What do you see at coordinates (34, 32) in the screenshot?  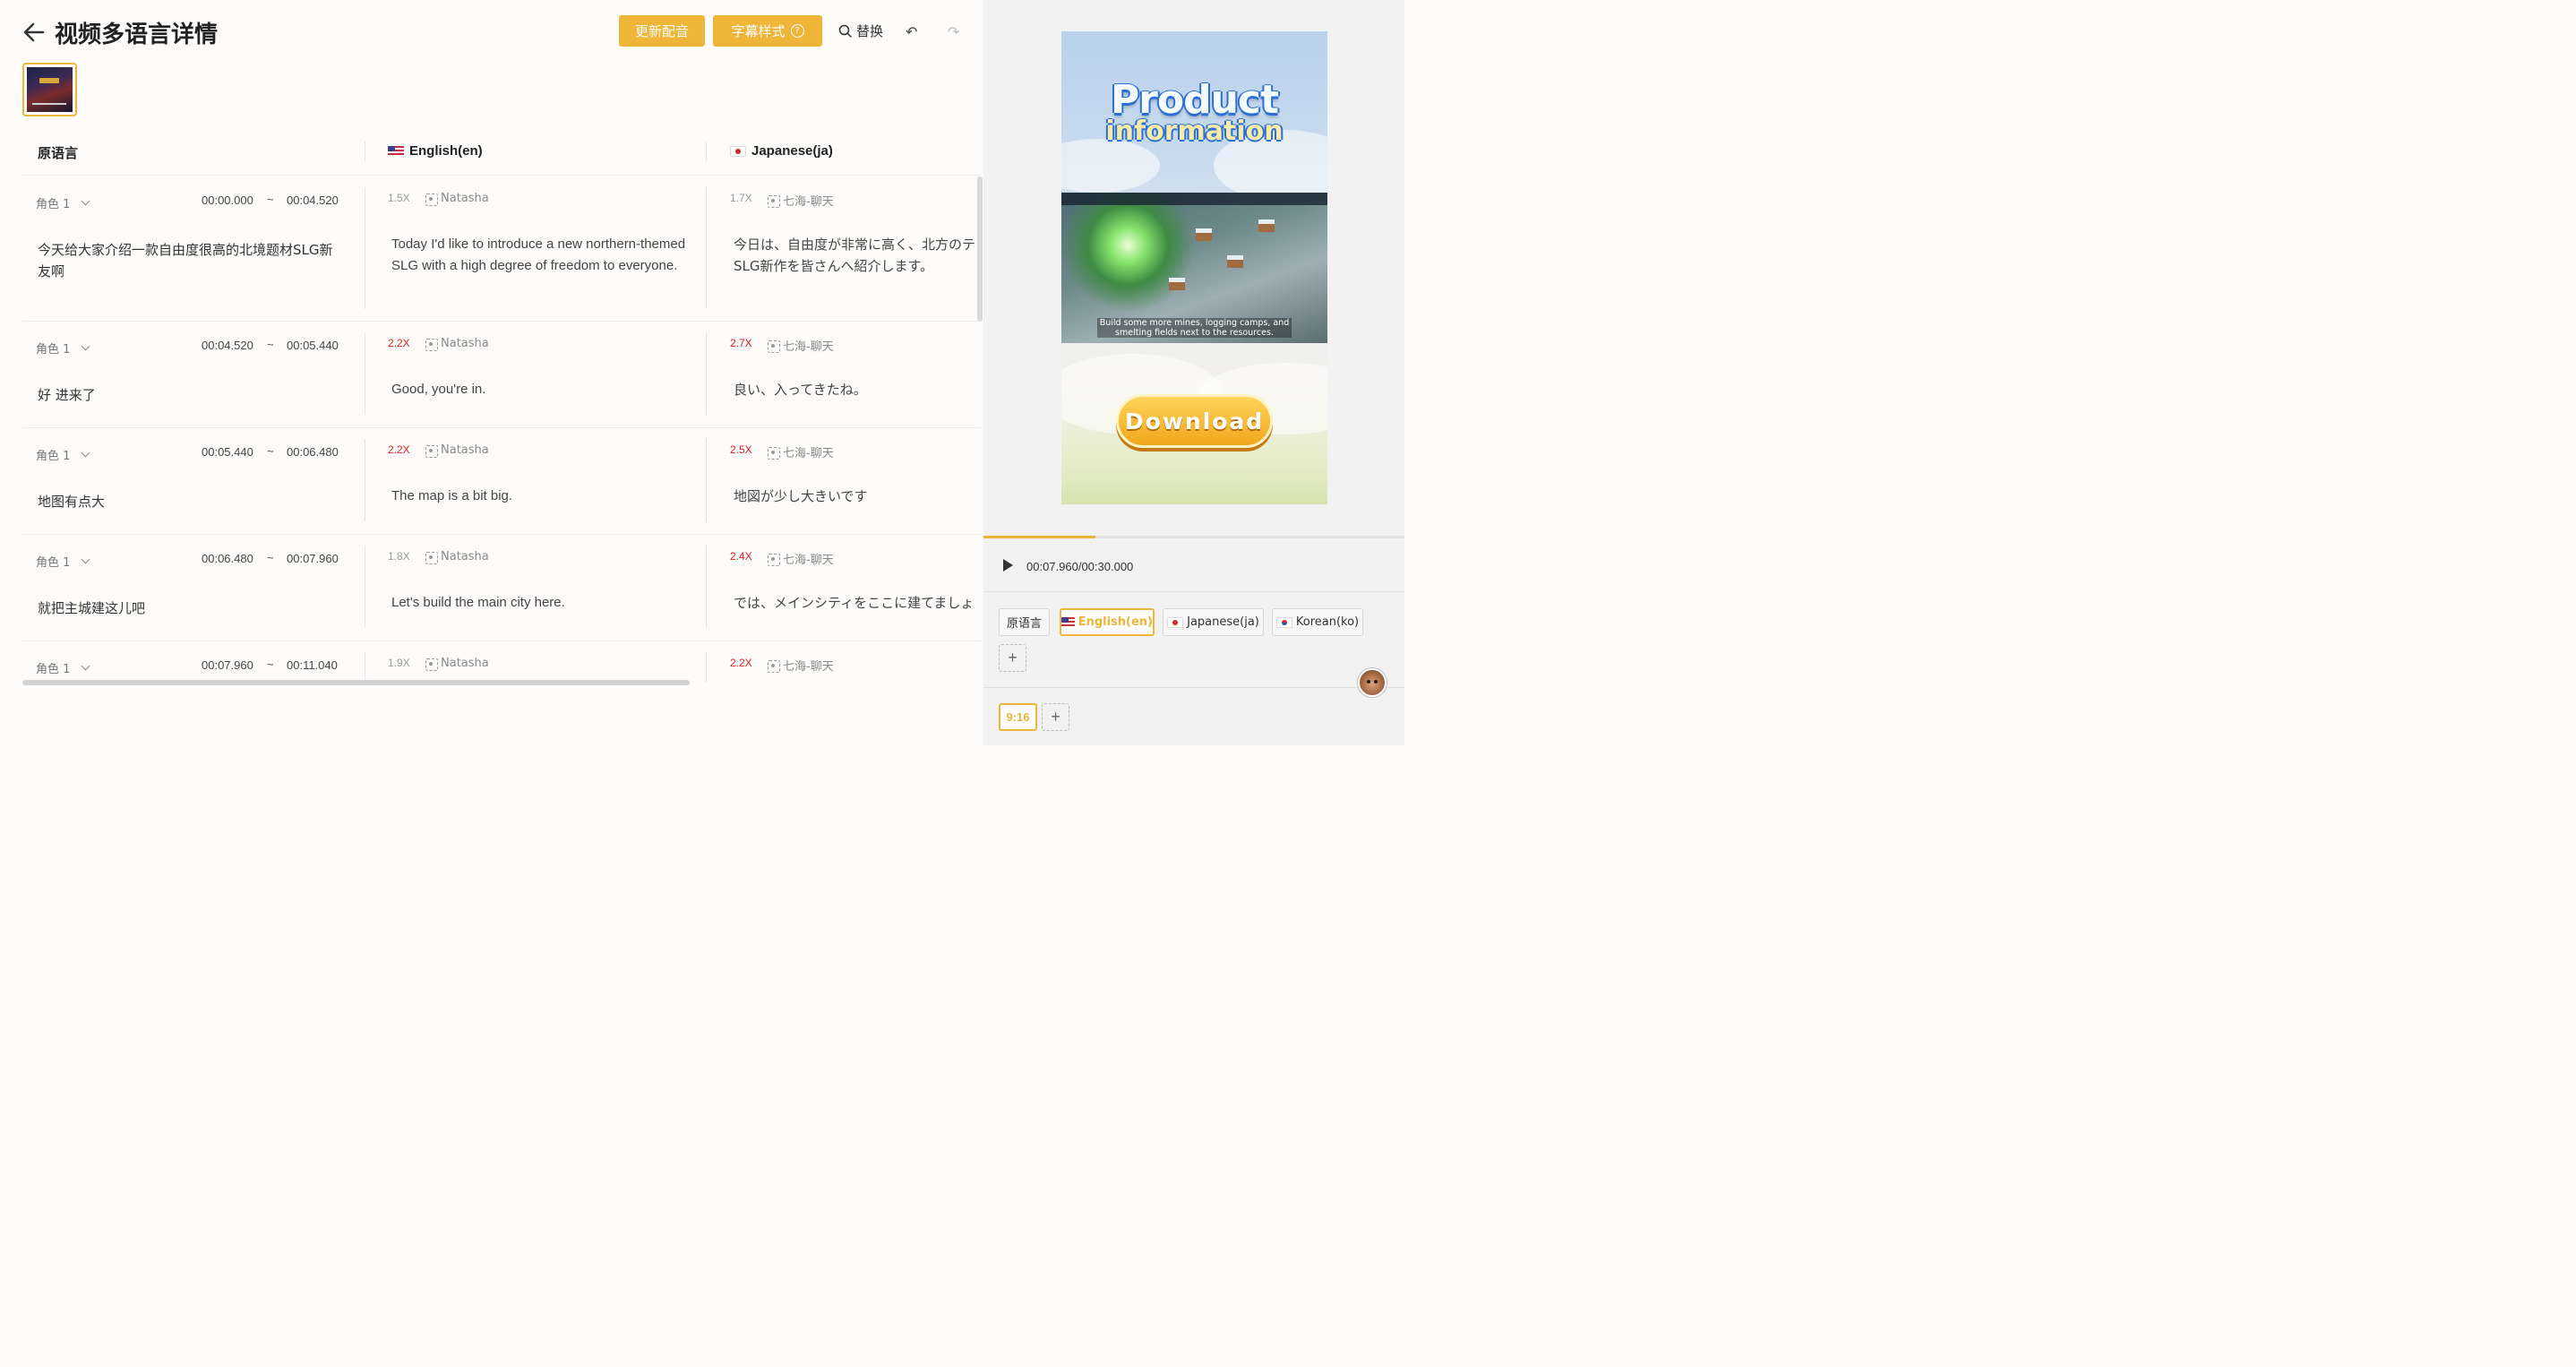 I see `back-arrow-icon` at bounding box center [34, 32].